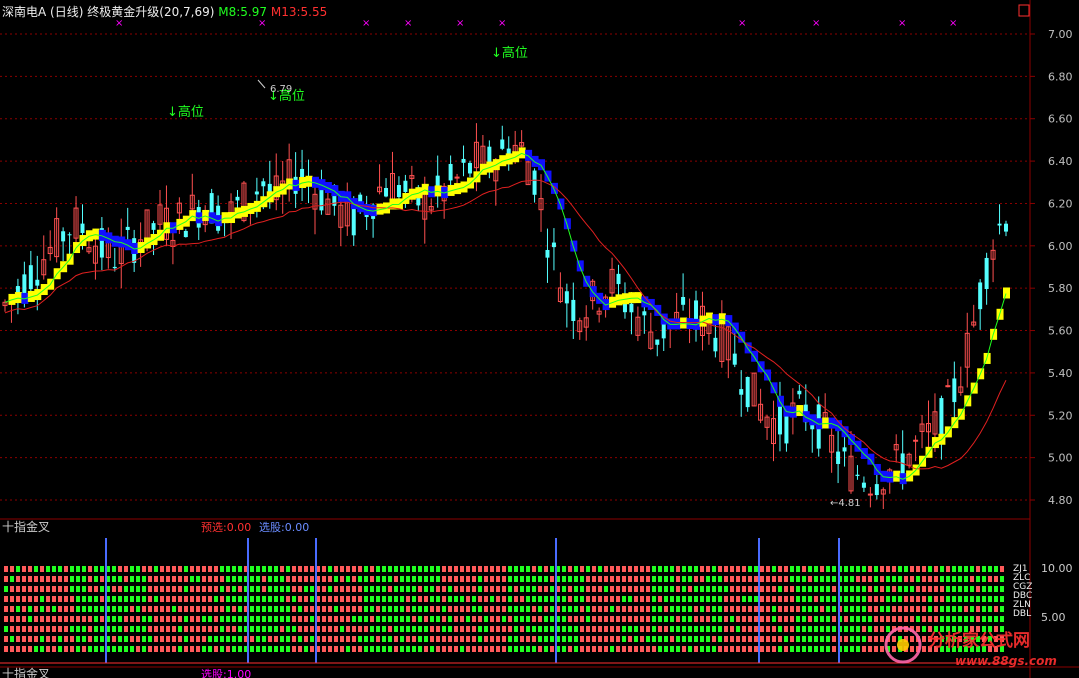 Image resolution: width=1079 pixels, height=678 pixels. I want to click on select-value-2: 选股:1.00, so click(226, 673).